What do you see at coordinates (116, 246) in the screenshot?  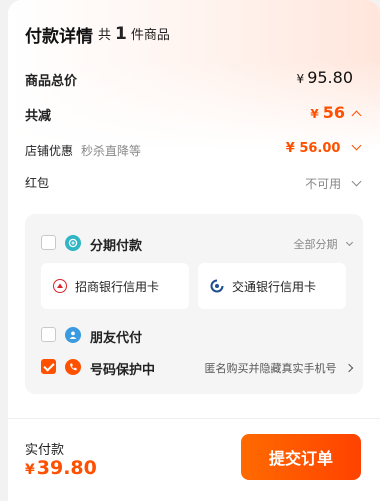 I see `installment-label: 分期付款` at bounding box center [116, 246].